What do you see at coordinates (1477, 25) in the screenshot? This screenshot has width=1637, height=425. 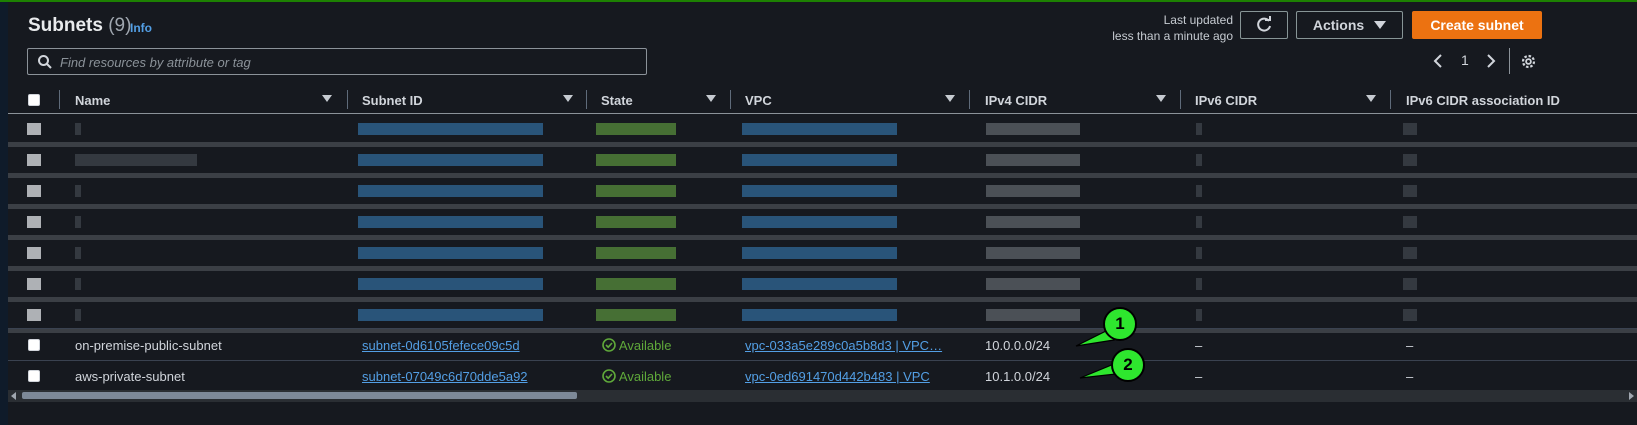 I see `create-subnet-button: Create subnet` at bounding box center [1477, 25].